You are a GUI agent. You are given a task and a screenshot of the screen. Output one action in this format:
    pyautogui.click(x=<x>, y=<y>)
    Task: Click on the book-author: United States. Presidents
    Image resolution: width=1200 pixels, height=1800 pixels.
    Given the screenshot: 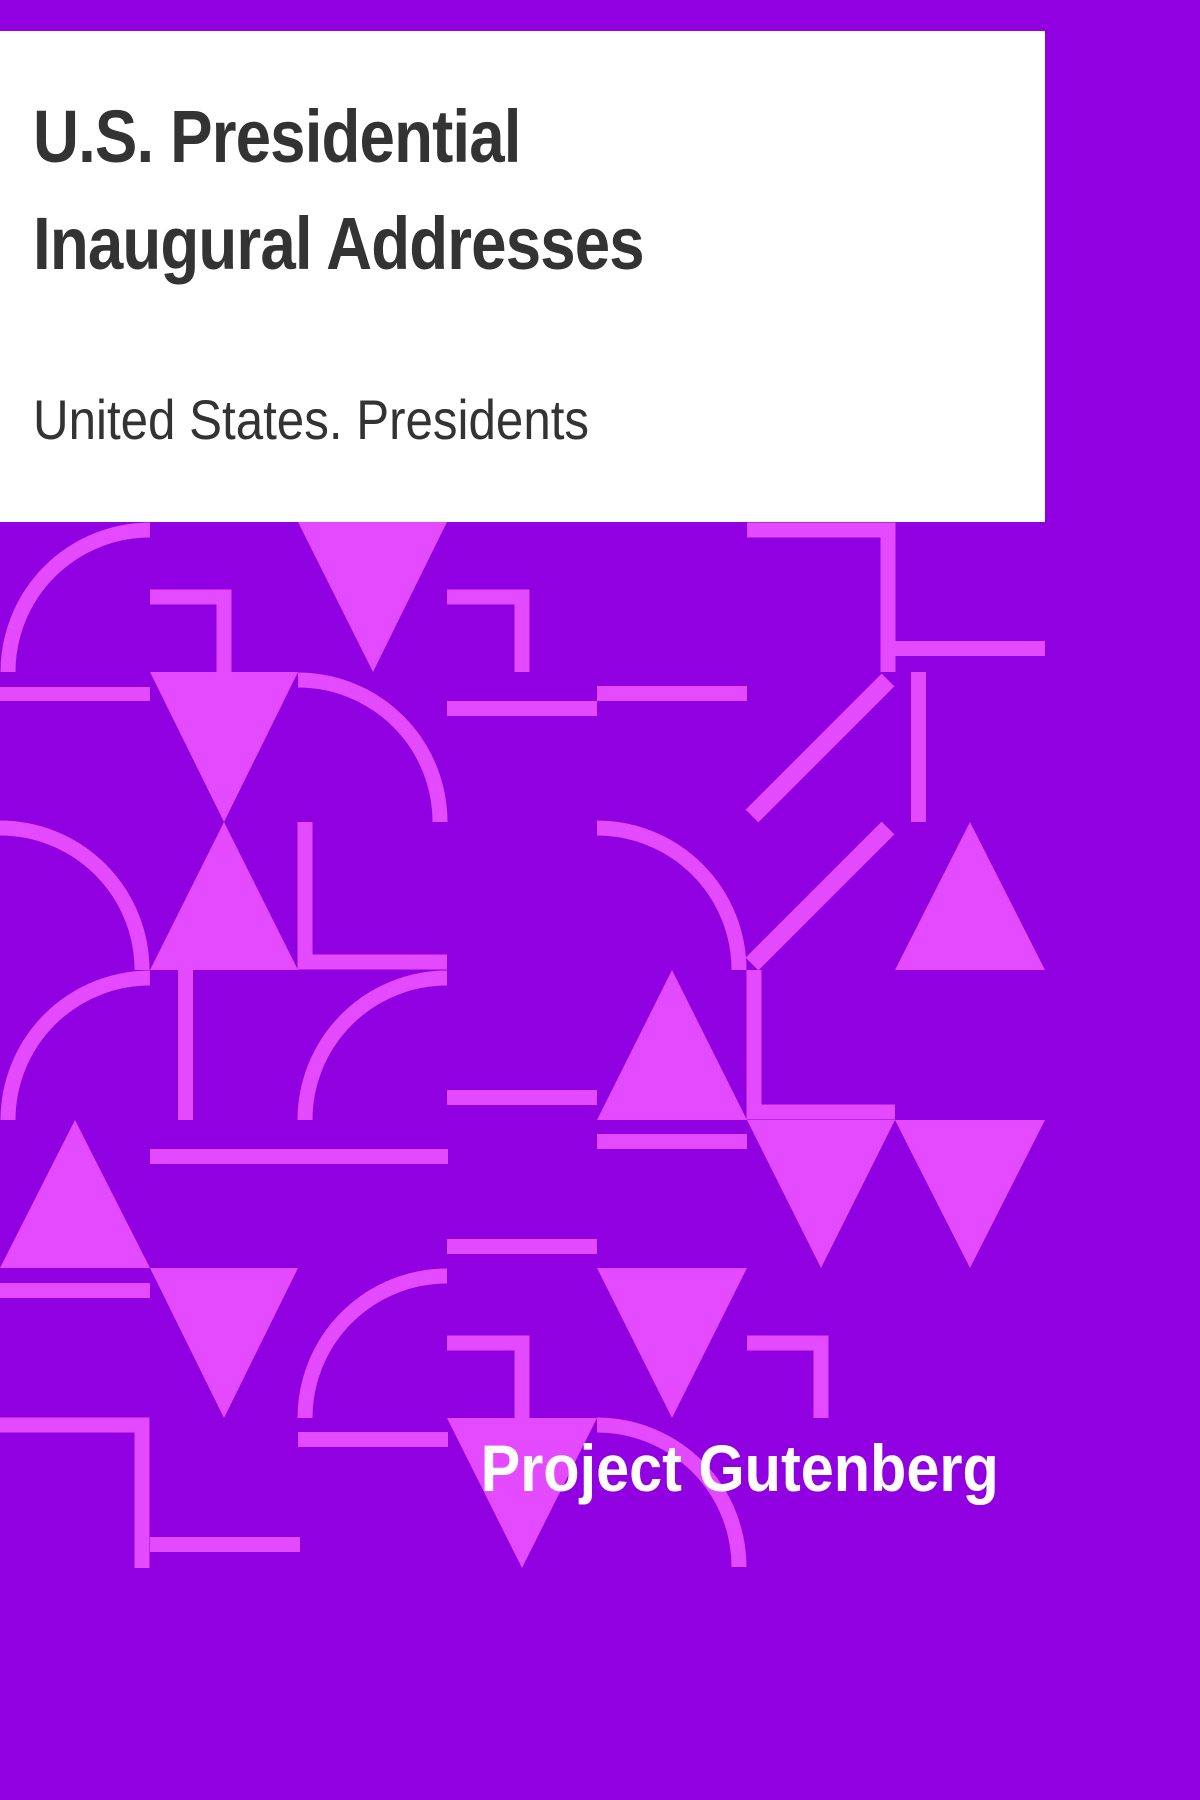 What is the action you would take?
    pyautogui.click(x=311, y=419)
    